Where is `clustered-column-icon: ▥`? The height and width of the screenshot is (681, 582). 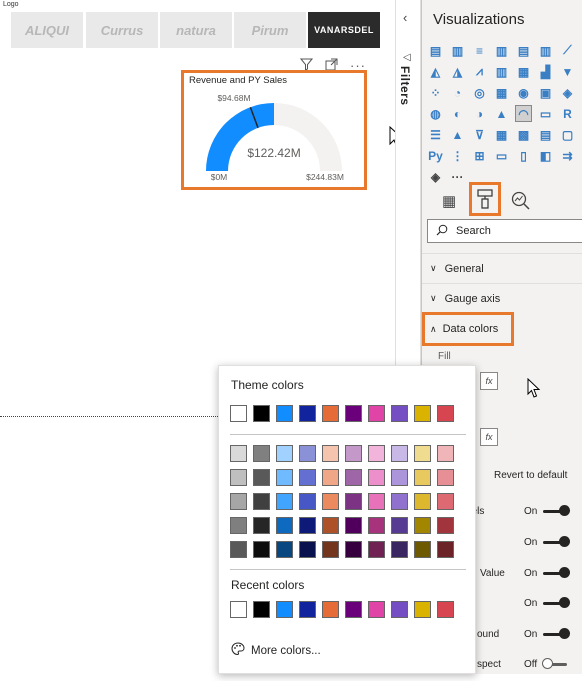
clustered-column-icon: ▥ is located at coordinates (501, 50).